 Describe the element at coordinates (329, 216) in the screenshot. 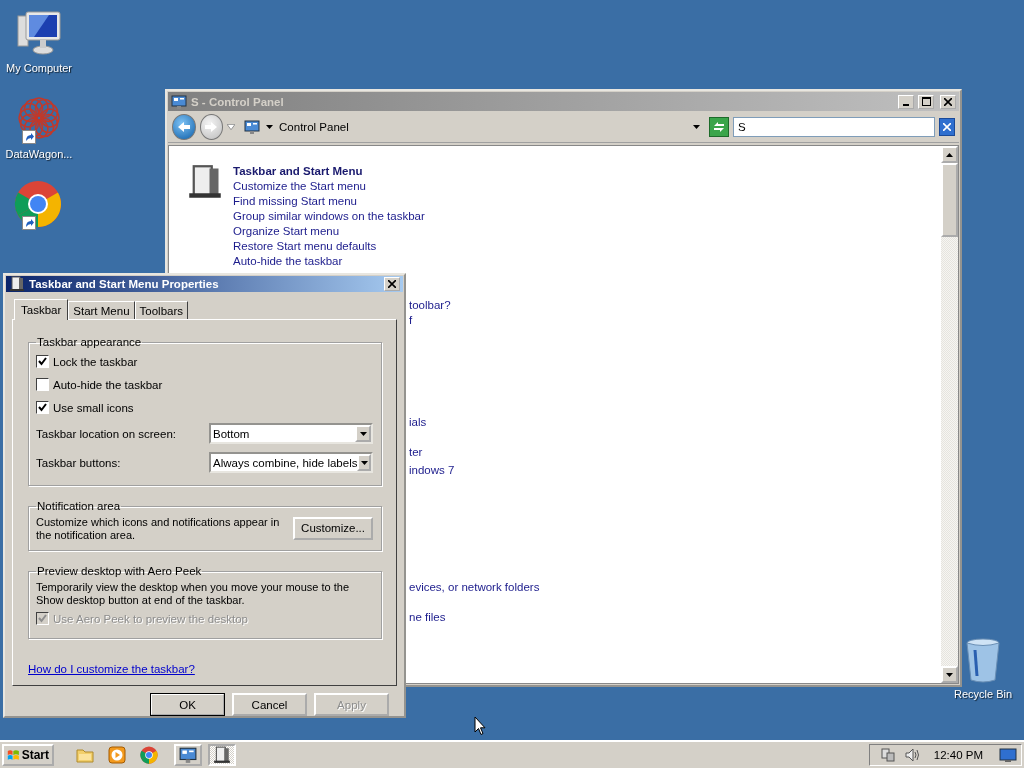

I see `task-link: Group similar windows on the taskbar` at that location.